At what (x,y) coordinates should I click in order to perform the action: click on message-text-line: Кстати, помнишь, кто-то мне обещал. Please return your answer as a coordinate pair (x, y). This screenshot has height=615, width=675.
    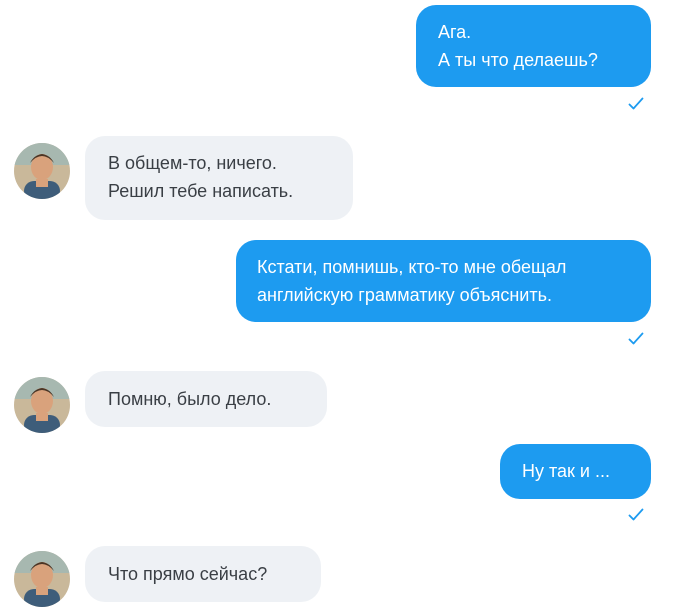
    Looking at the image, I should click on (412, 267).